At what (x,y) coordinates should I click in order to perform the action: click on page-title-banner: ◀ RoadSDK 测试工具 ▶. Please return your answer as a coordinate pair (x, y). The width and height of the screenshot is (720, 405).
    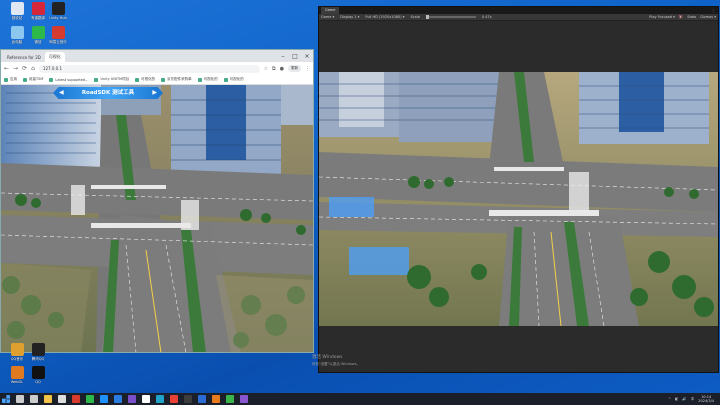
    Looking at the image, I should click on (108, 93).